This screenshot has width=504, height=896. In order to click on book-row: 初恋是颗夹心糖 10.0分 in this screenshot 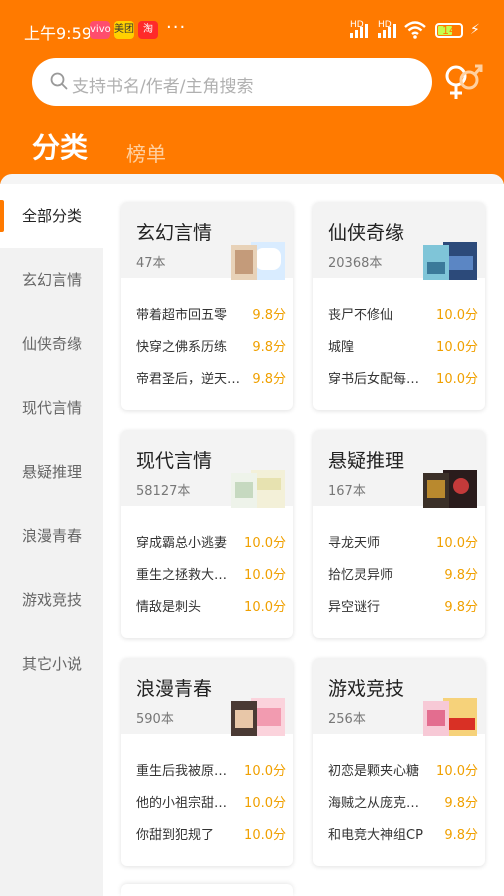, I will do `click(403, 770)`.